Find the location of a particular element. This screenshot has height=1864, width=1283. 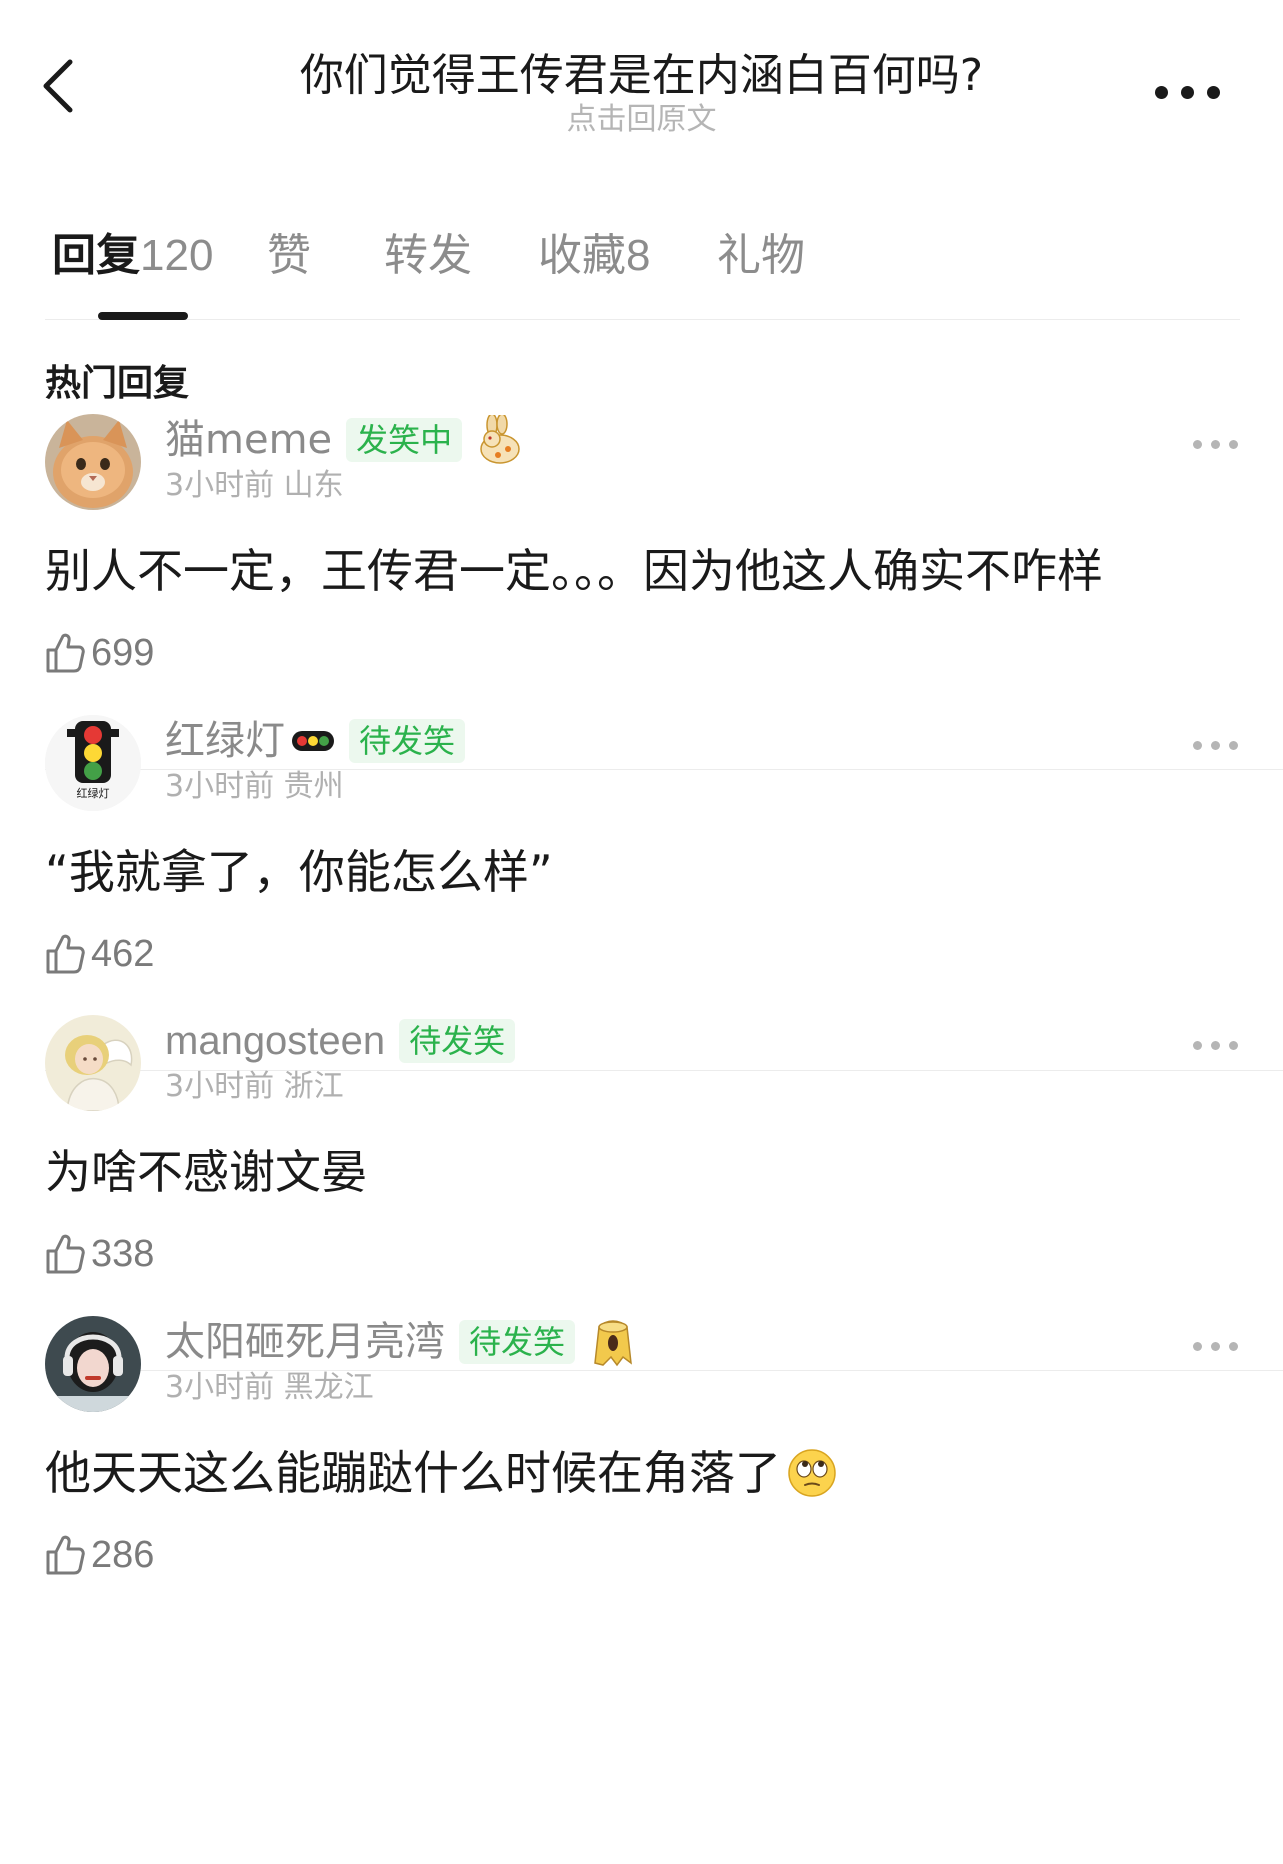

like-button: 462 is located at coordinates (99, 954).